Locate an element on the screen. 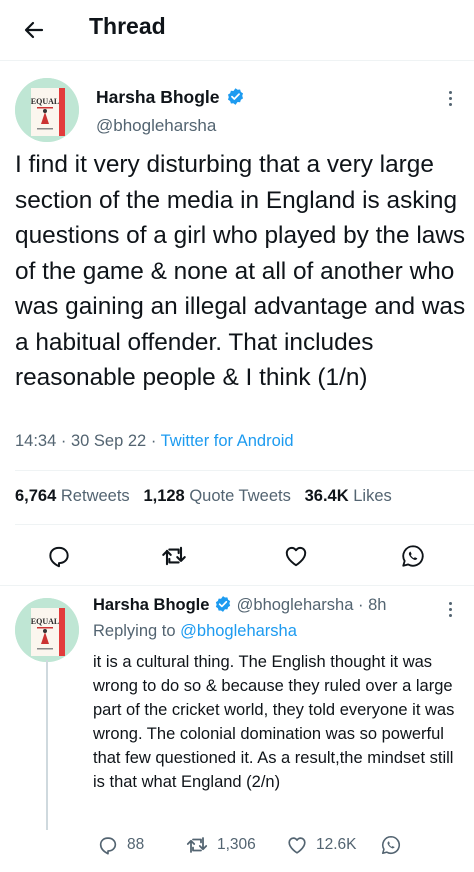 This screenshot has height=872, width=474. tweet-actions is located at coordinates (237, 557).